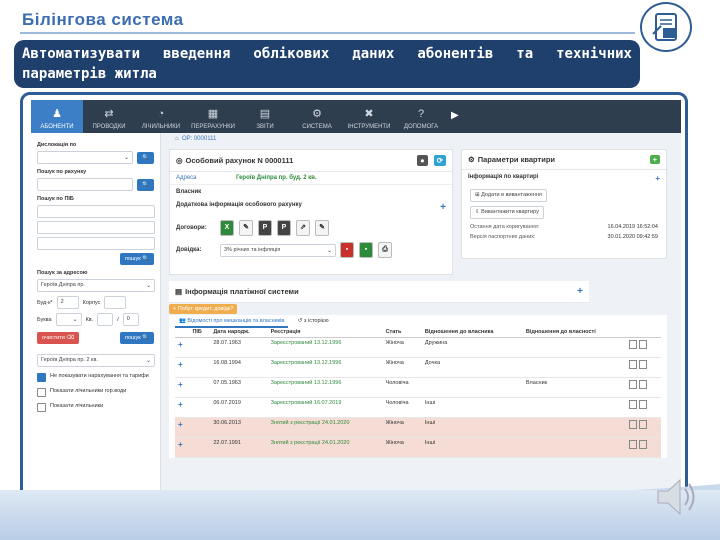  What do you see at coordinates (347, 250) in the screenshot?
I see `pdf-red-icon: ▪` at bounding box center [347, 250].